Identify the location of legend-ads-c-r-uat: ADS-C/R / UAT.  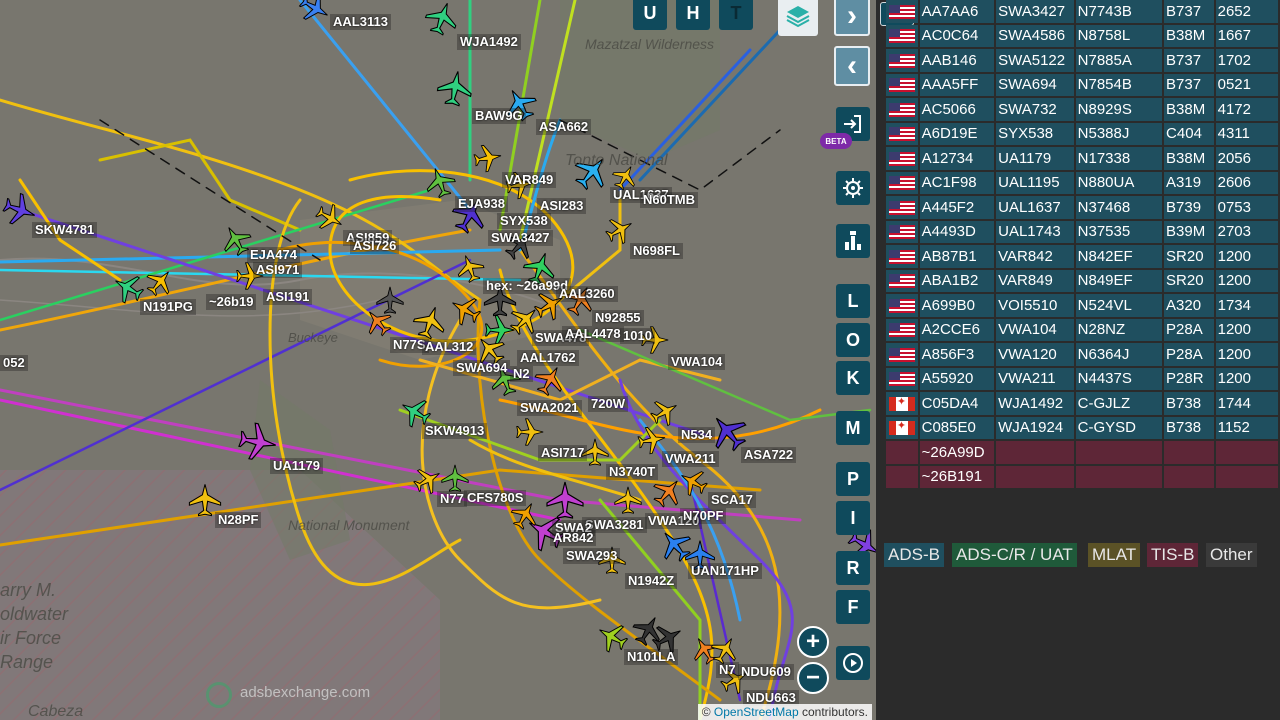
(1014, 555).